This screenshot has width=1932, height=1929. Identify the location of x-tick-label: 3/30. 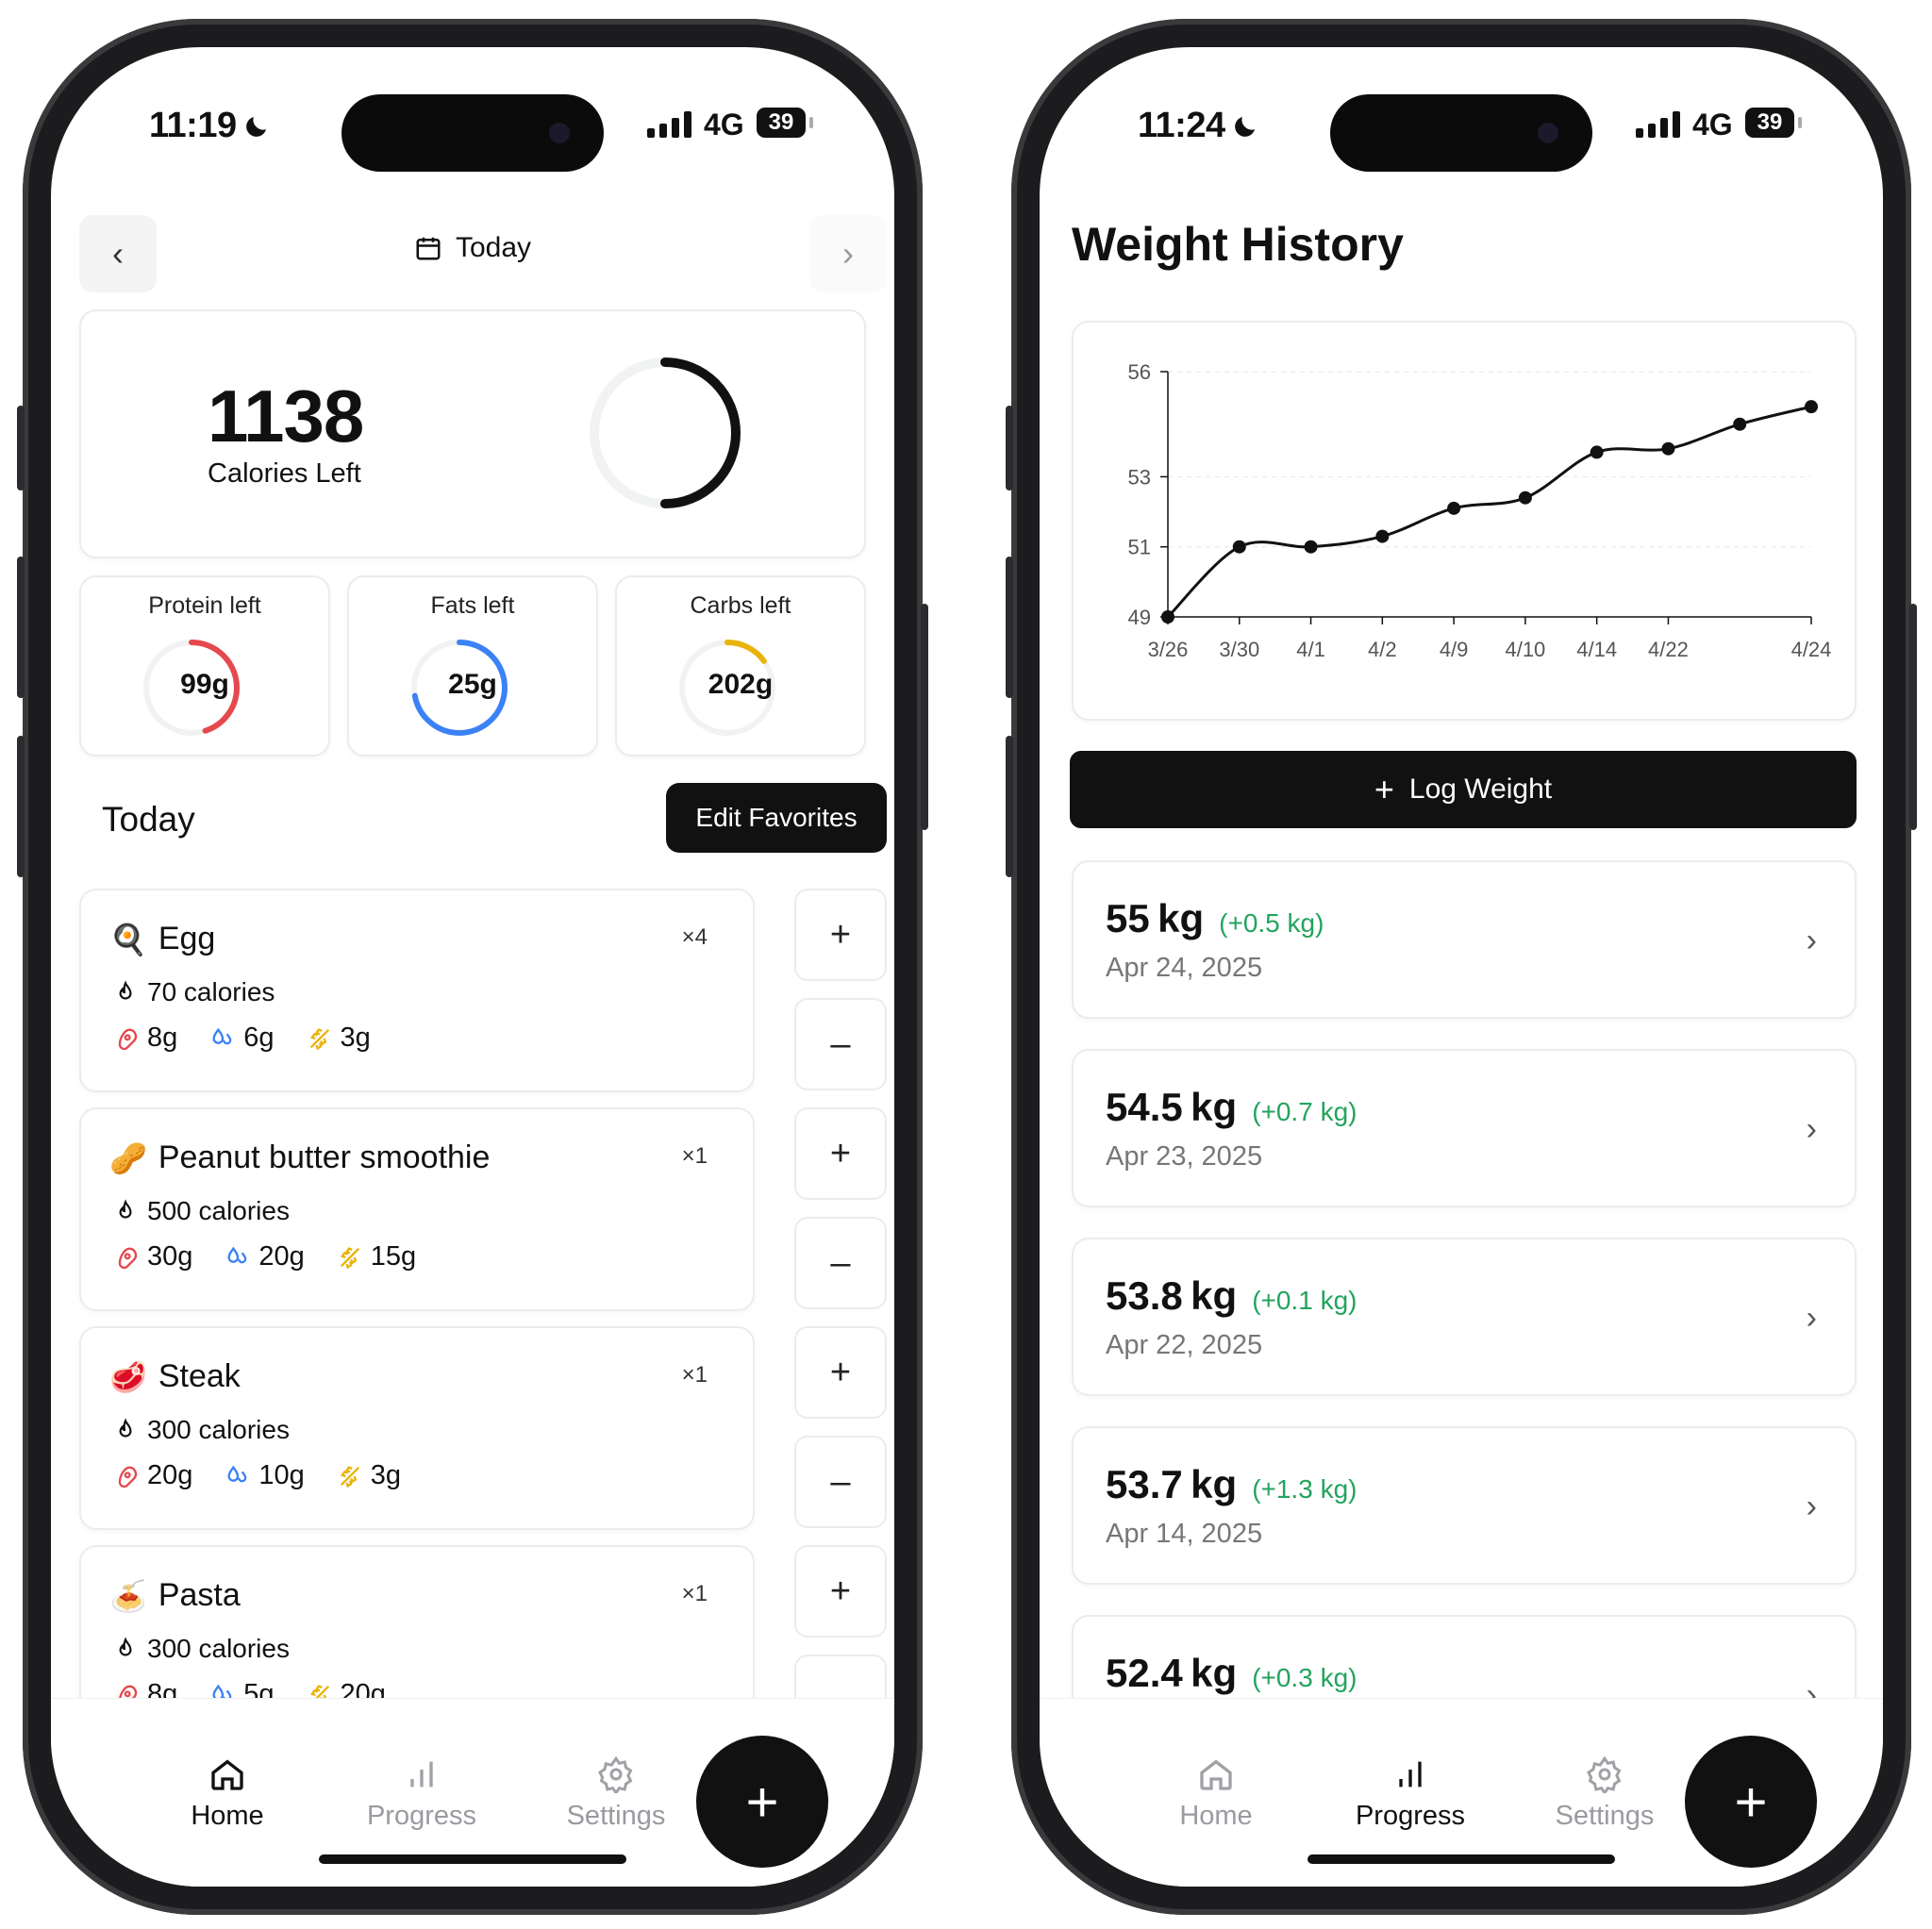
(1239, 649).